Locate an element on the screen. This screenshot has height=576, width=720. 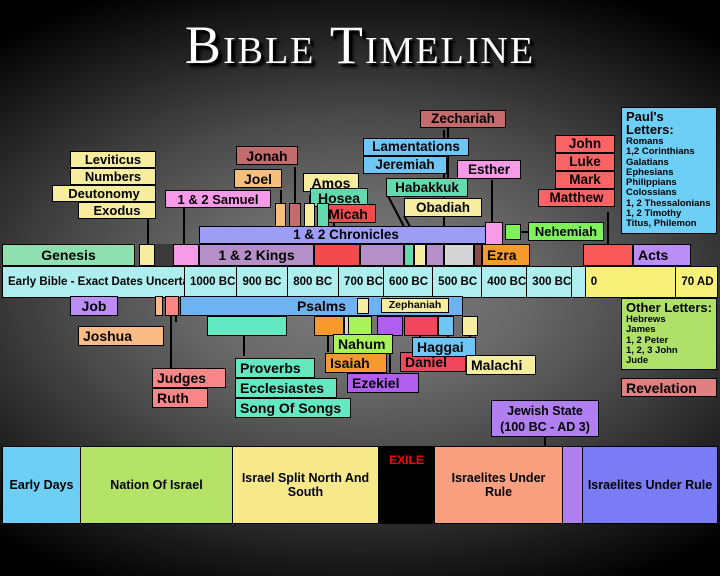
label-ecclesiastes: Ecclesiastes is located at coordinates (286, 388).